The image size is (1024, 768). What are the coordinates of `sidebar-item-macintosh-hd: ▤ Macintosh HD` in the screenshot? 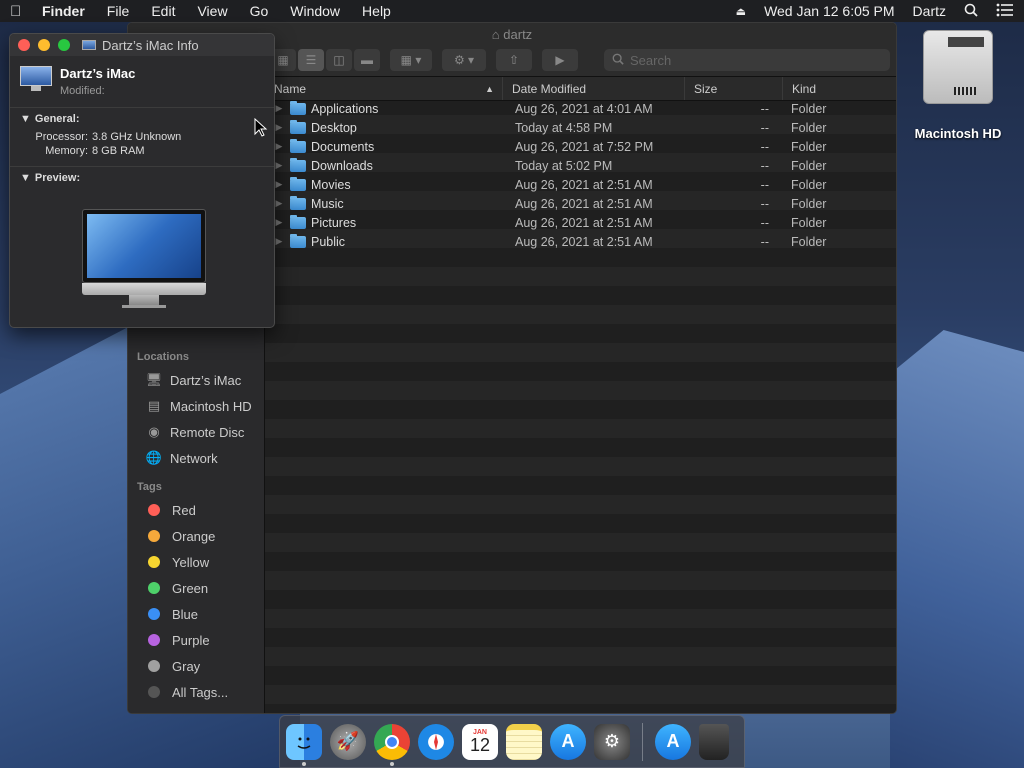 It's located at (196, 406).